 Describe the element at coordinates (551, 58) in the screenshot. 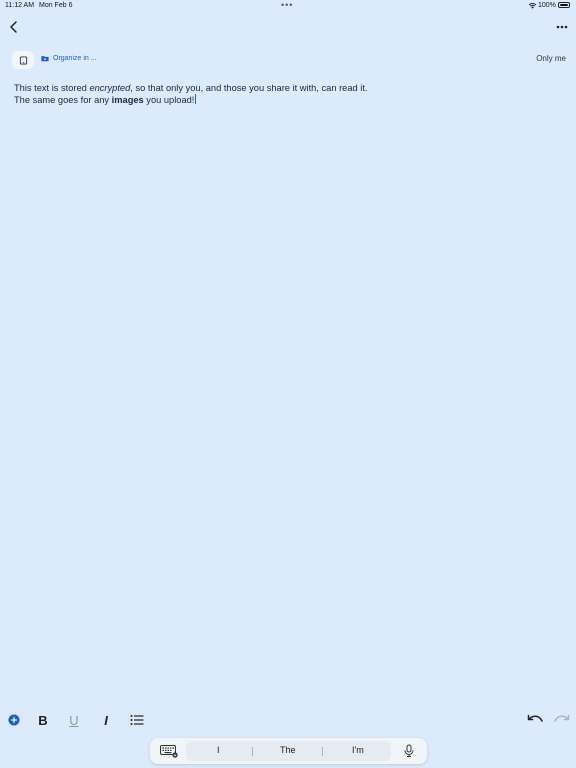

I see `share-status: Only me` at that location.